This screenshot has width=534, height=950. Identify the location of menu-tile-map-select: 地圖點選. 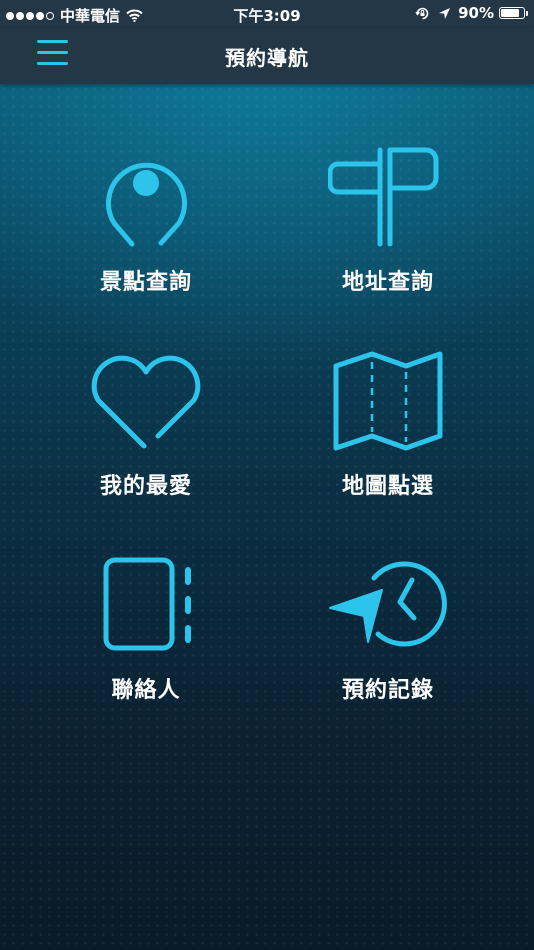
(388, 432).